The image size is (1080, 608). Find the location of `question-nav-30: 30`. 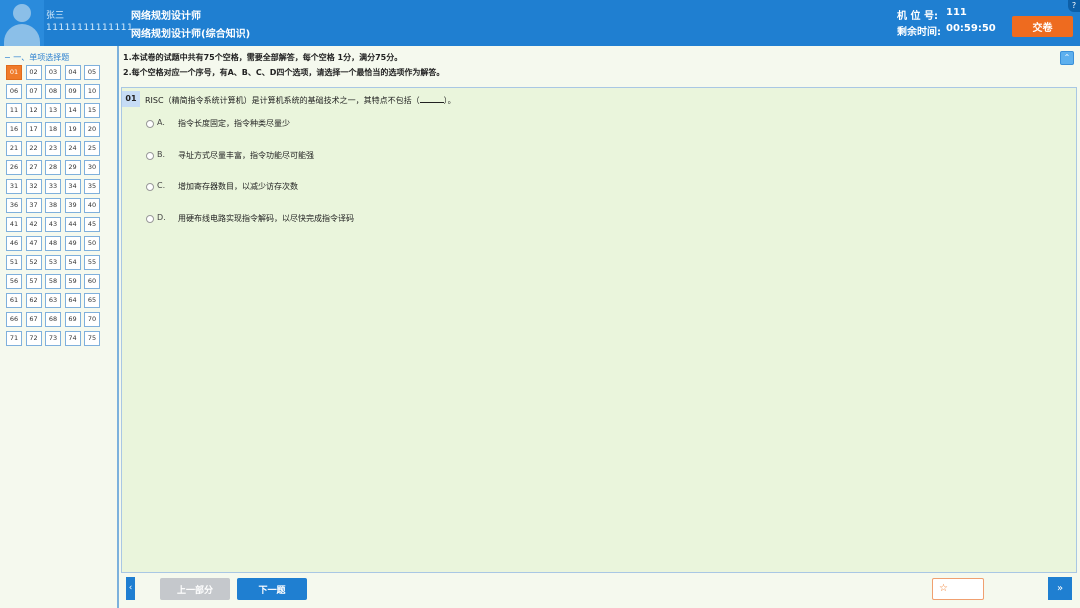

question-nav-30: 30 is located at coordinates (92, 167).